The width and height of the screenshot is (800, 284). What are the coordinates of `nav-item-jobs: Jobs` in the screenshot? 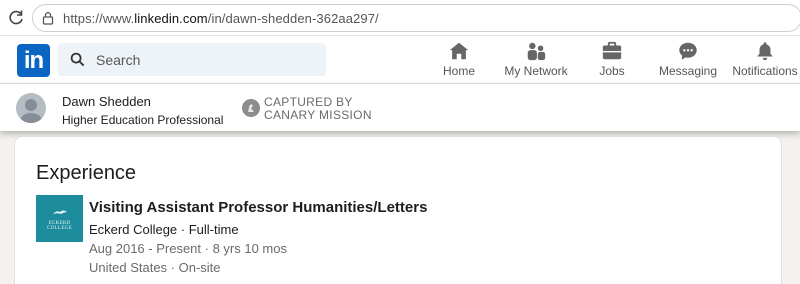 It's located at (612, 61).